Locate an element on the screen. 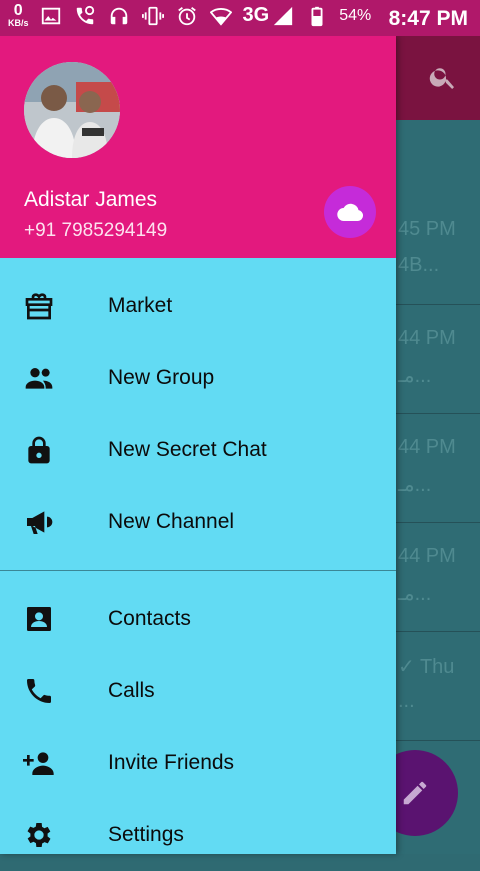 The width and height of the screenshot is (480, 871). avatar is located at coordinates (72, 110).